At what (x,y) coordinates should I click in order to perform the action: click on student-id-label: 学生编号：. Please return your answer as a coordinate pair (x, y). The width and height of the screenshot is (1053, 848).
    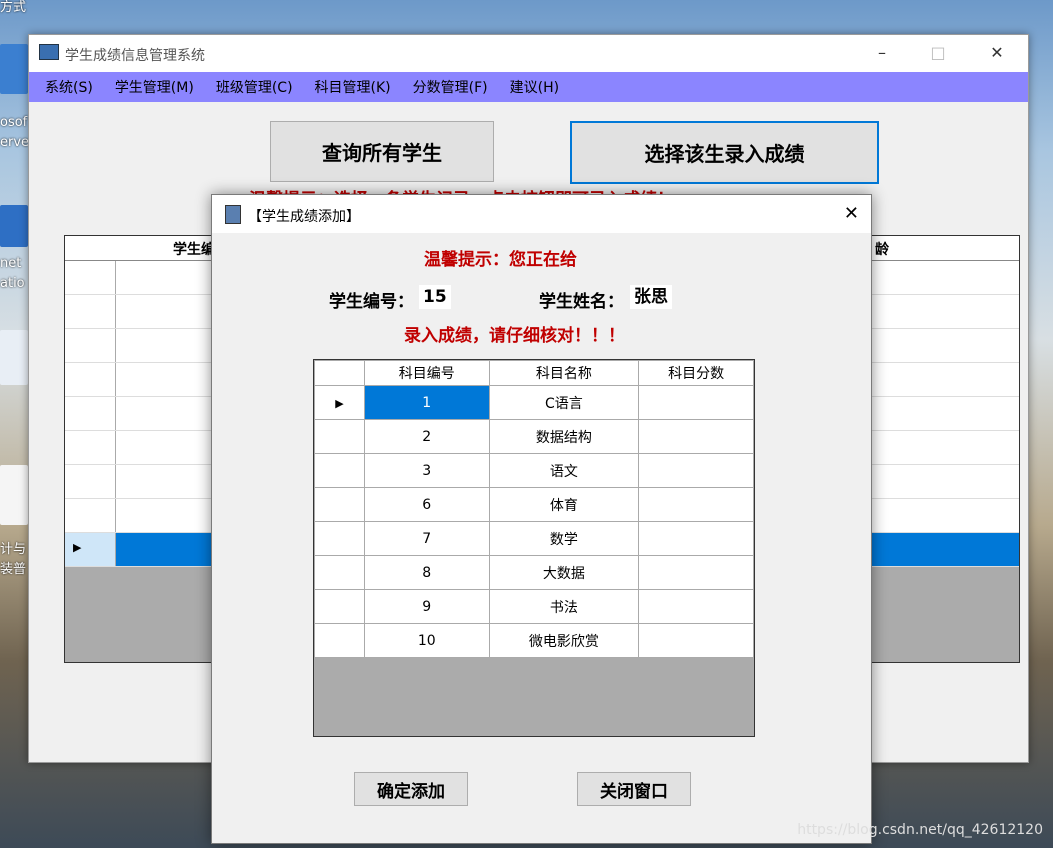
    Looking at the image, I should click on (371, 302).